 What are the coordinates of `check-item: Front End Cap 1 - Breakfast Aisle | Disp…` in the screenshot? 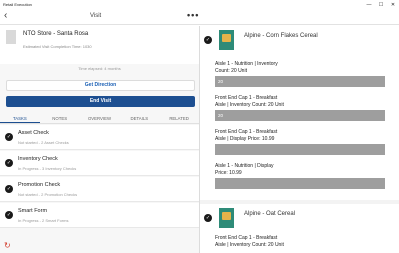 It's located at (300, 142).